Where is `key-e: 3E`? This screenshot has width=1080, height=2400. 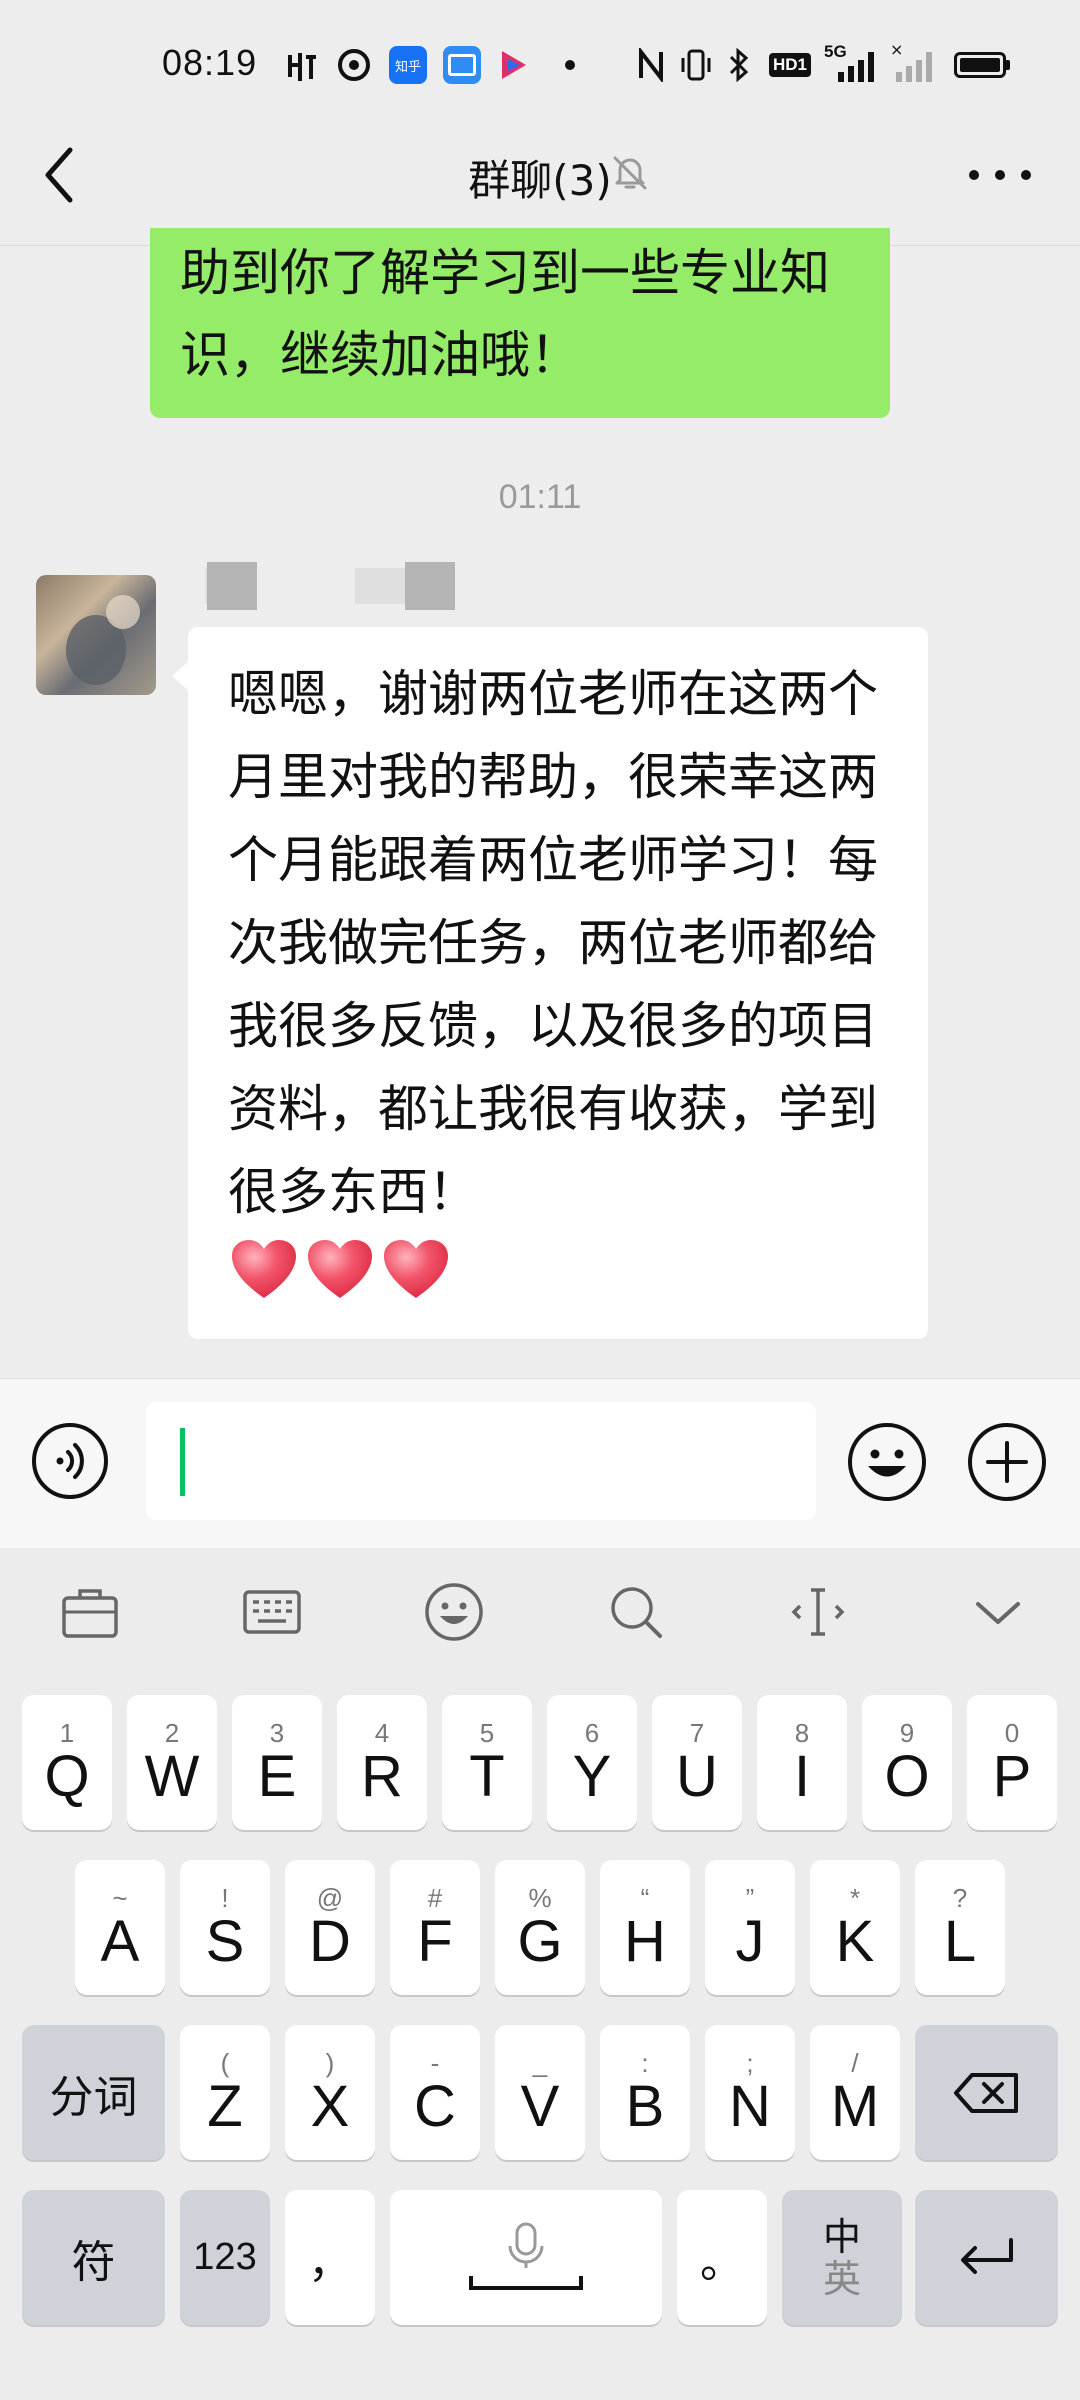 key-e: 3E is located at coordinates (277, 1762).